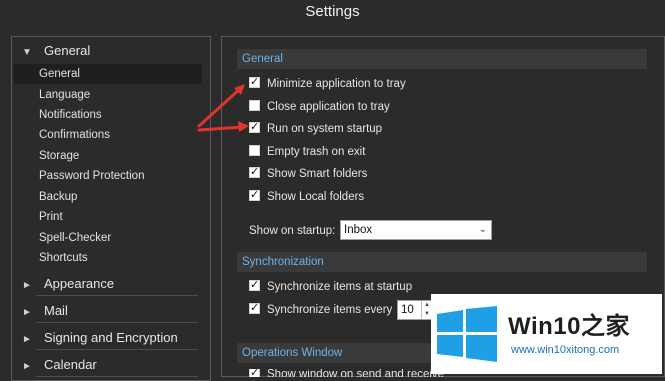 This screenshot has height=381, width=665. I want to click on sidebar-item-shortcuts: Shortcuts, so click(108, 258).